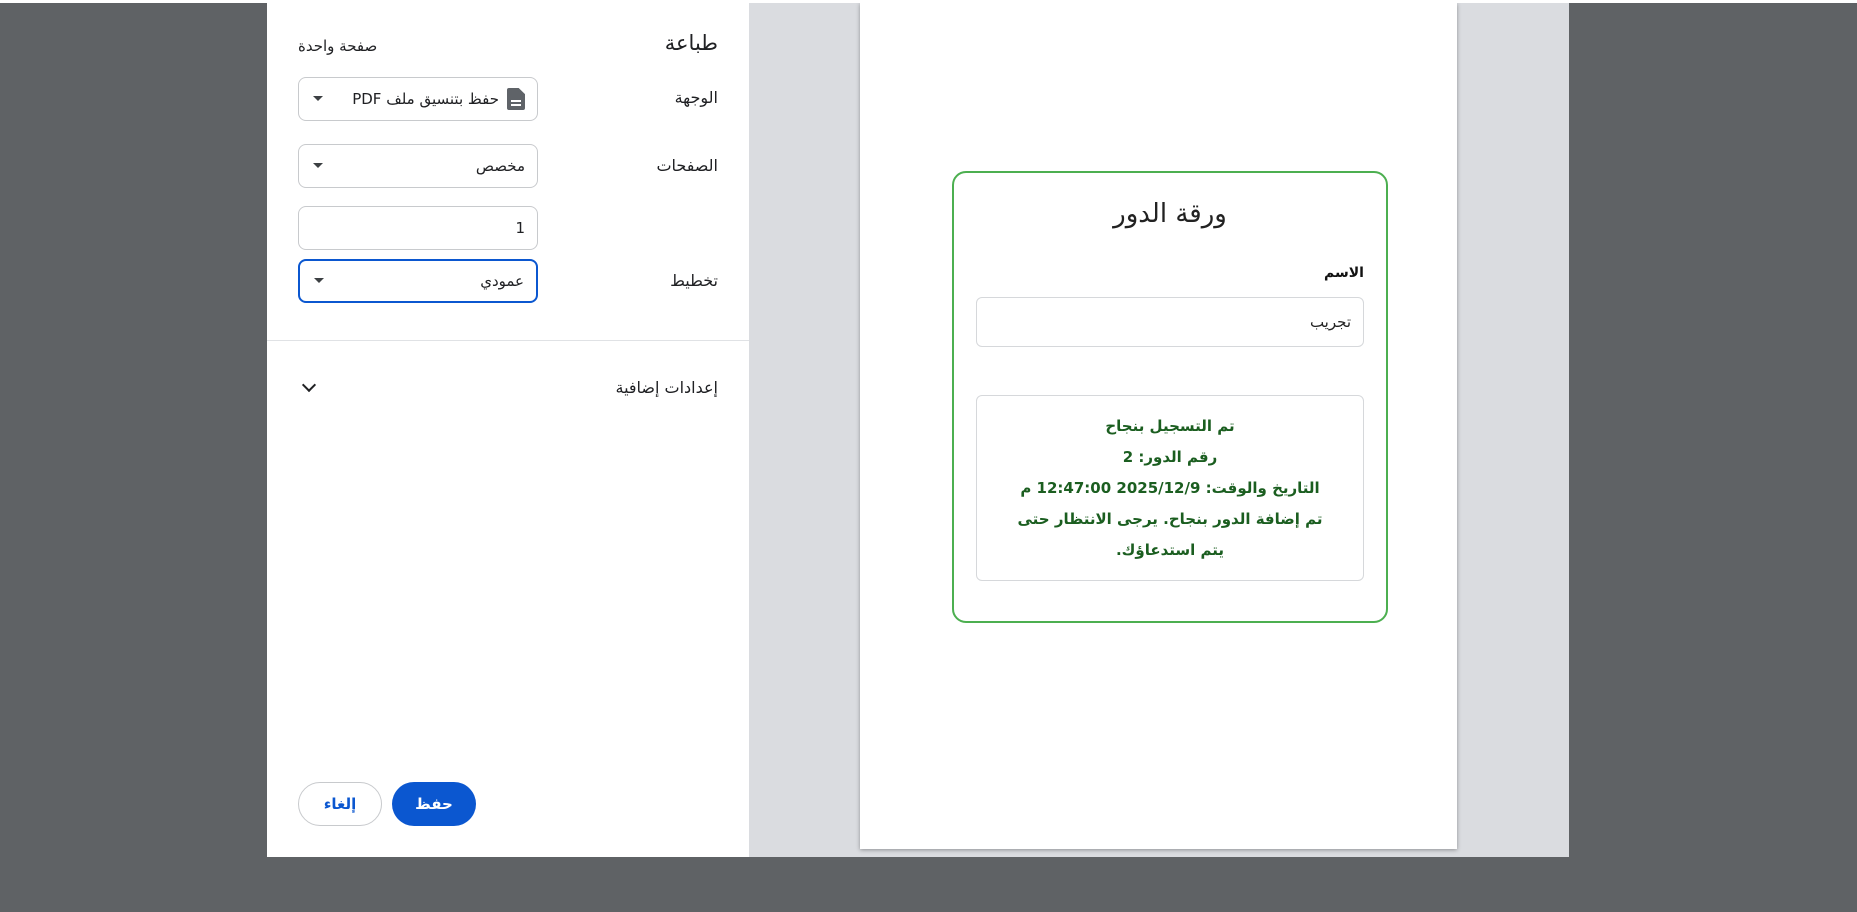 Image resolution: width=1857 pixels, height=912 pixels. What do you see at coordinates (516, 99) in the screenshot?
I see `document-icon` at bounding box center [516, 99].